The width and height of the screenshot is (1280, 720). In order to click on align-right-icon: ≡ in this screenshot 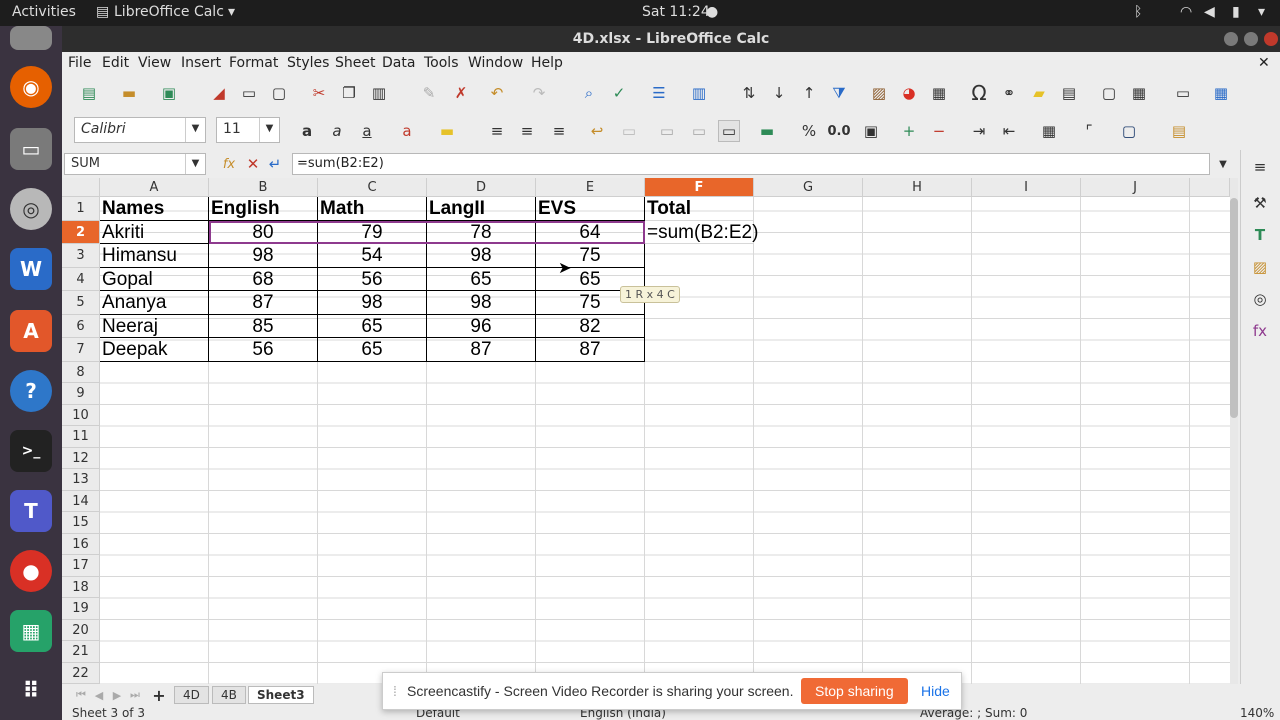, I will do `click(559, 131)`.